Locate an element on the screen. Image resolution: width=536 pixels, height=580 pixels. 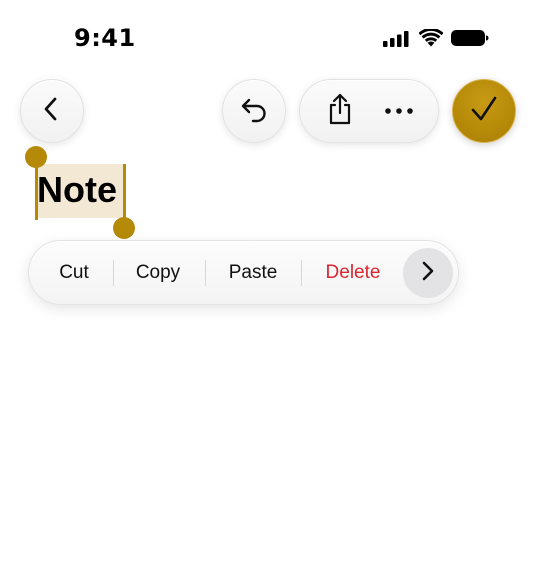
ellipsis-icon is located at coordinates (399, 111).